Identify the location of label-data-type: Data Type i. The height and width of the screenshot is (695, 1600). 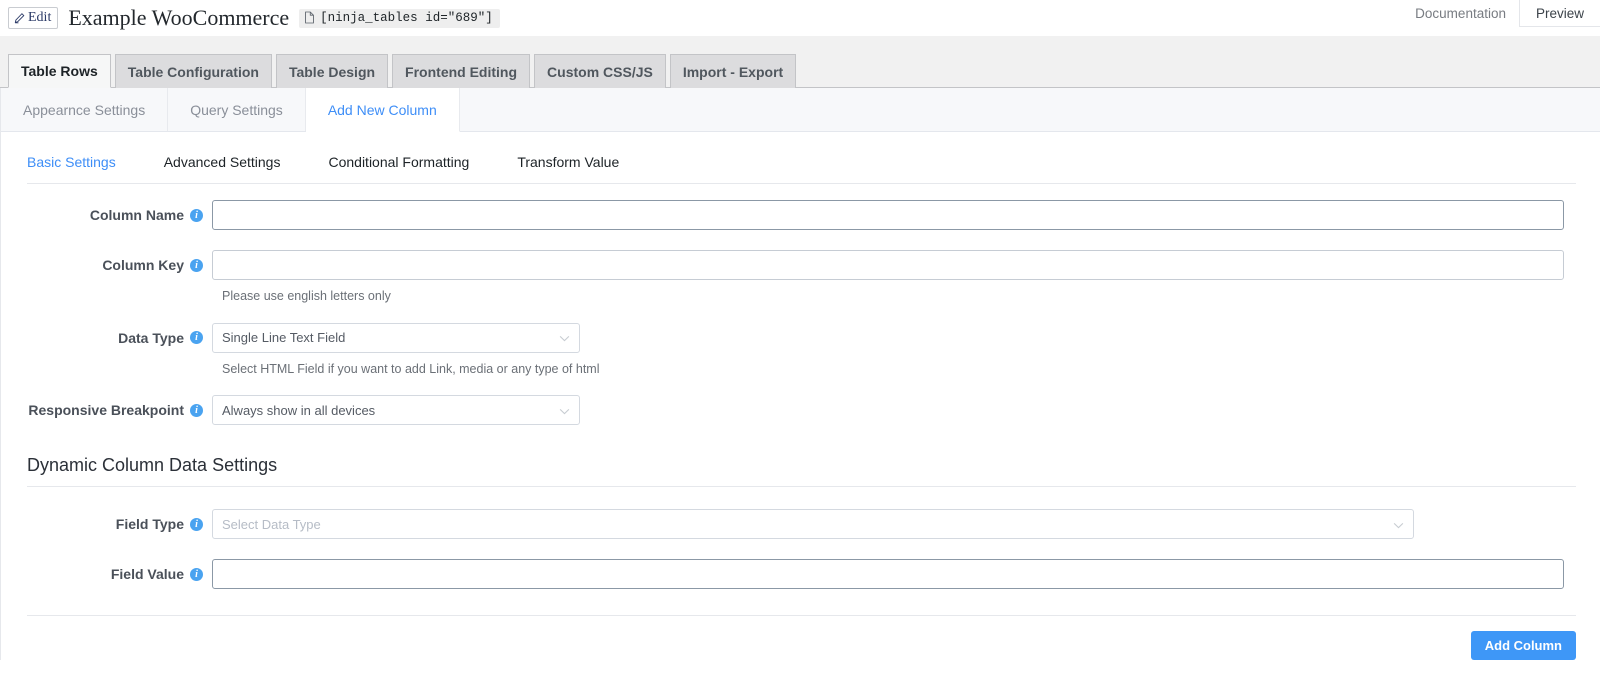
(119, 338).